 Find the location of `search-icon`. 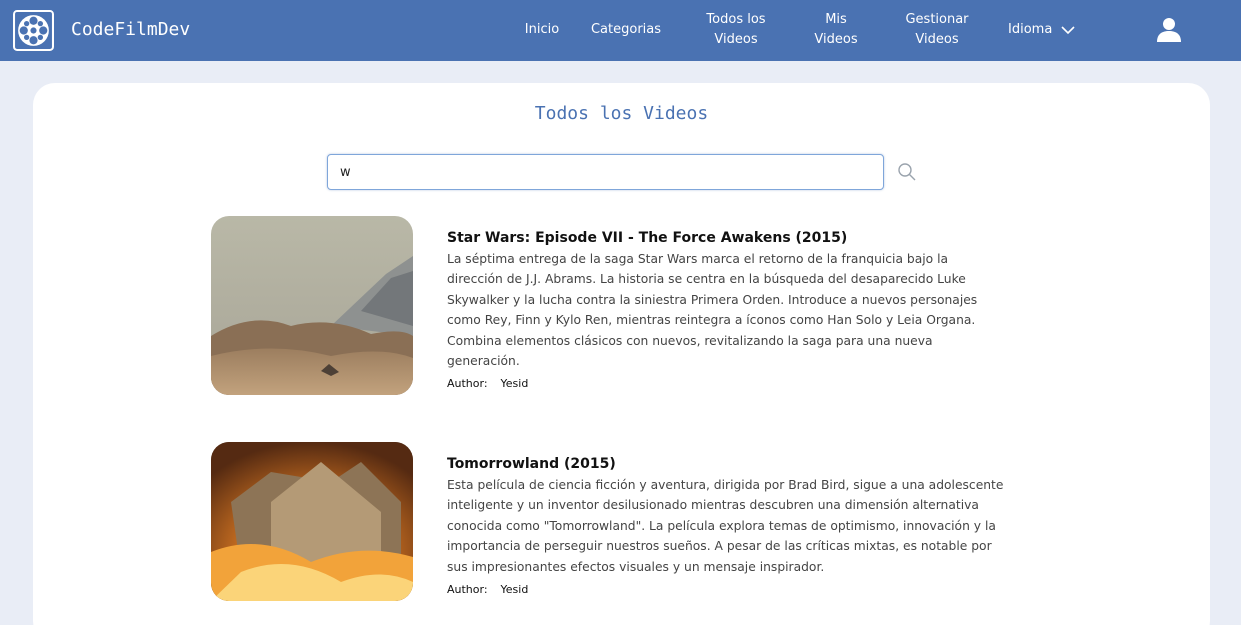

search-icon is located at coordinates (907, 172).